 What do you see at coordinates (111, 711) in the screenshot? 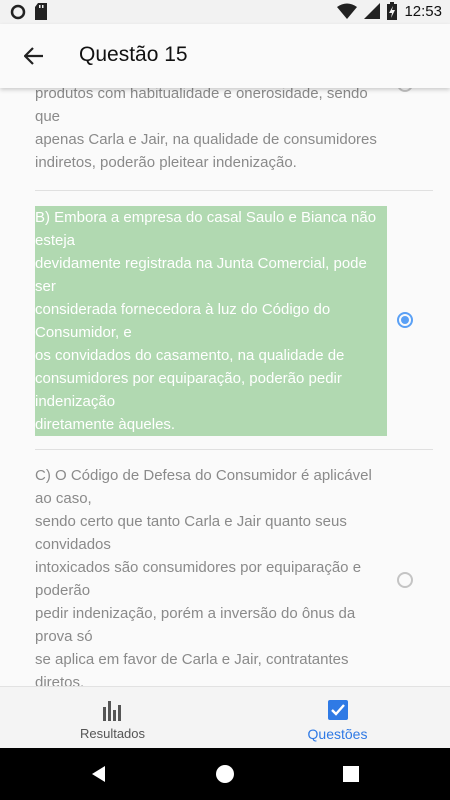
I see `bar-chart-icon` at bounding box center [111, 711].